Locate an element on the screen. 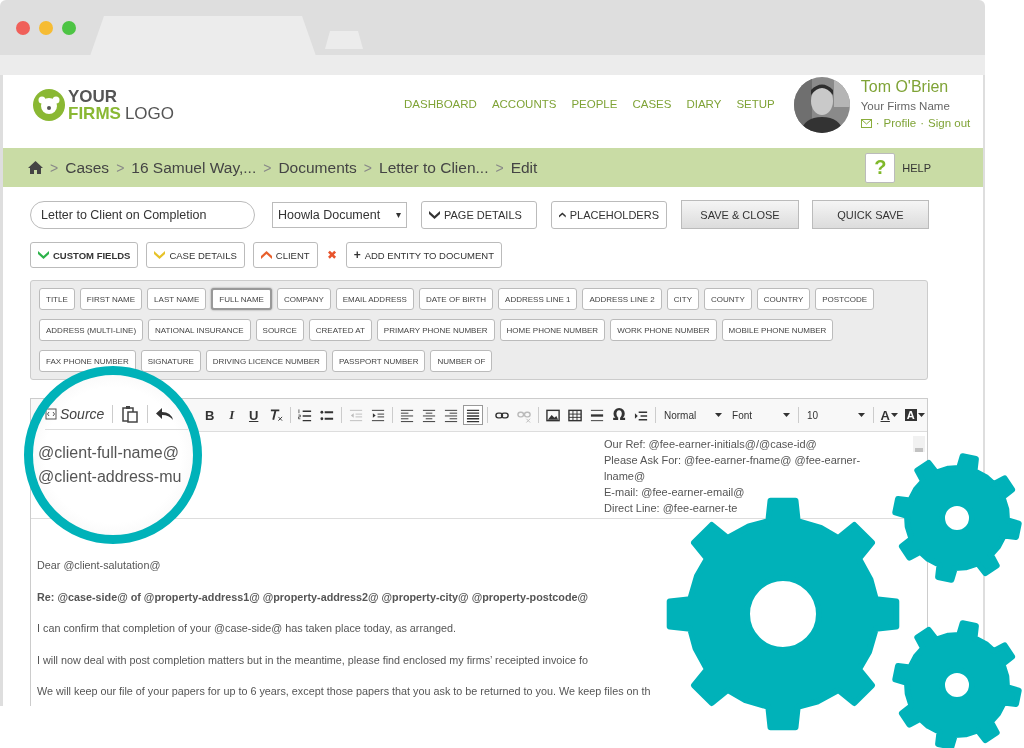  placeholder-chip: HOME PHONE NUMBER is located at coordinates (552, 330).